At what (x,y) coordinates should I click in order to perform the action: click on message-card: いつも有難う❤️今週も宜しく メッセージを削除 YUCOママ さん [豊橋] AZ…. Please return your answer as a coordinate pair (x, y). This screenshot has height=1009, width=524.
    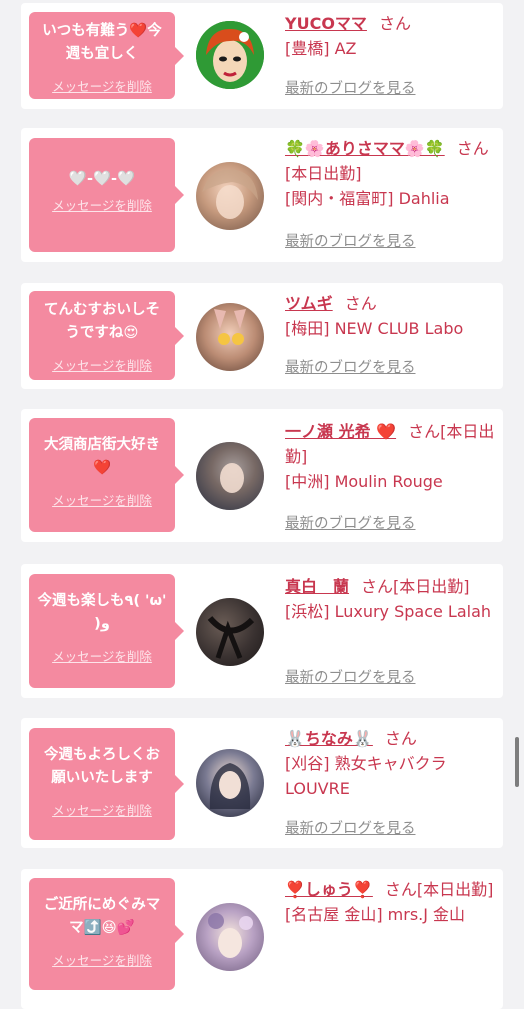
    Looking at the image, I should click on (262, 56).